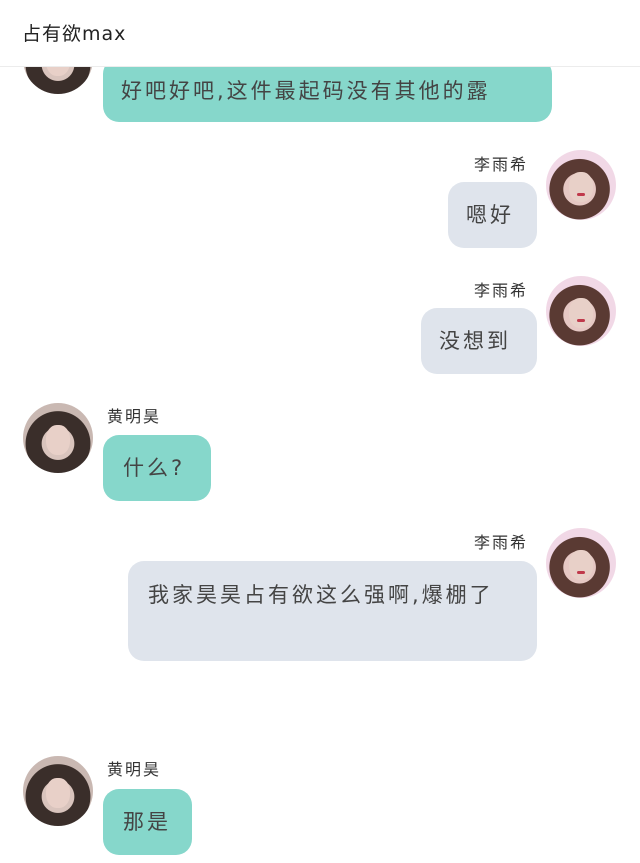  Describe the element at coordinates (321, 595) in the screenshot. I see `message-text: 我家昊昊占有欲这么强啊,爆棚了` at that location.